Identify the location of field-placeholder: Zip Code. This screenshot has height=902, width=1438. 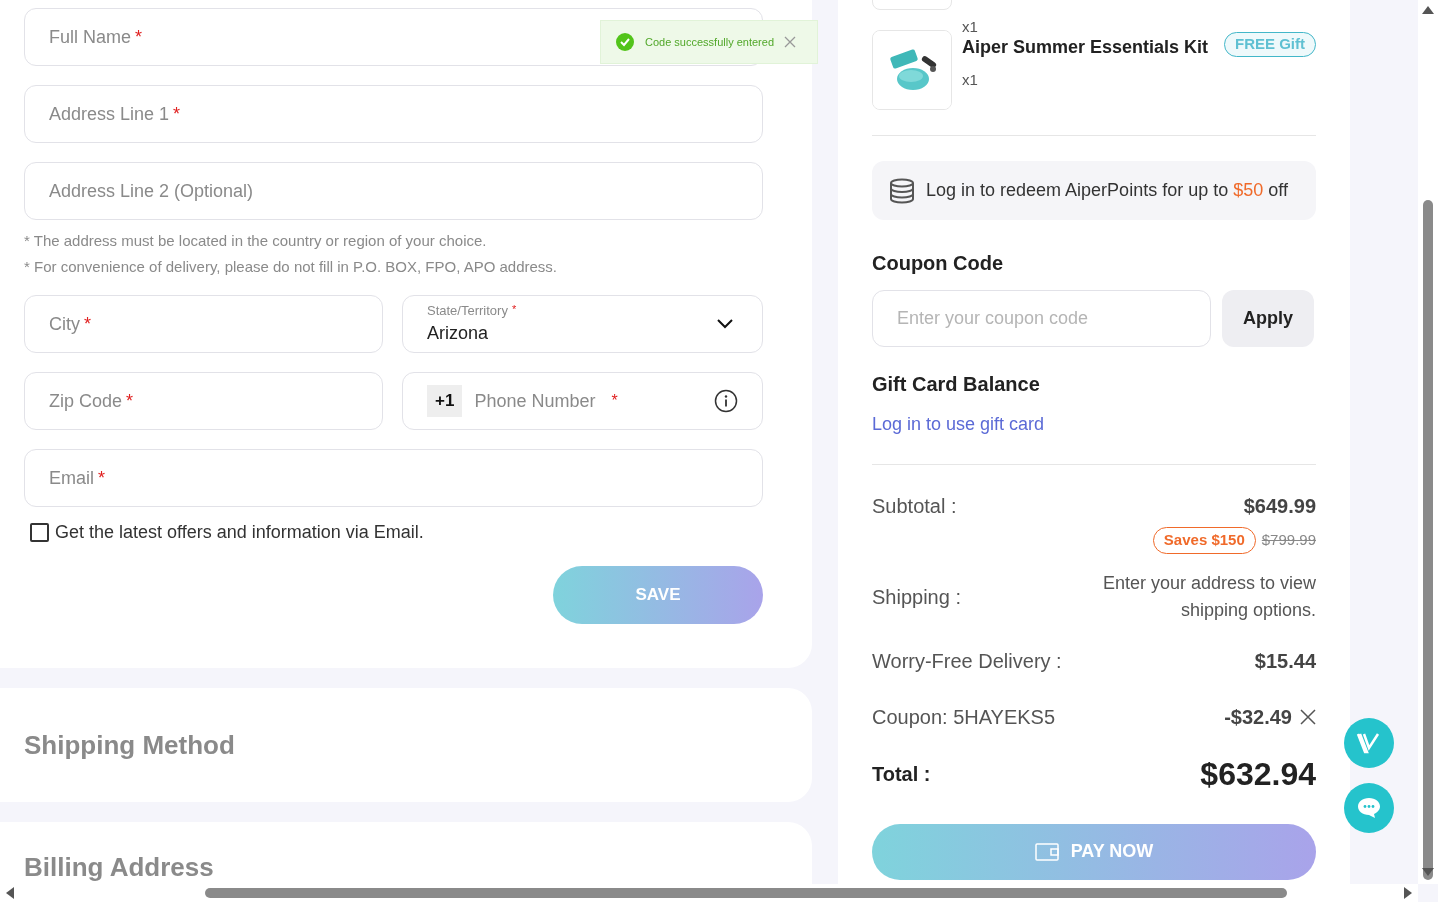
(86, 401).